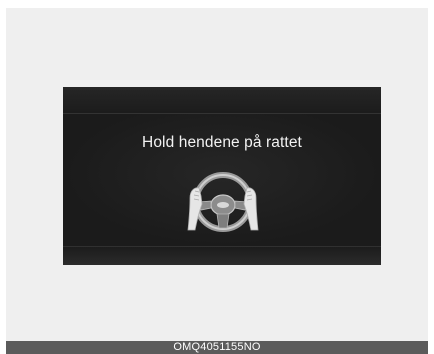 The width and height of the screenshot is (434, 354). Describe the element at coordinates (222, 100) in the screenshot. I see `display-top-strip` at that location.